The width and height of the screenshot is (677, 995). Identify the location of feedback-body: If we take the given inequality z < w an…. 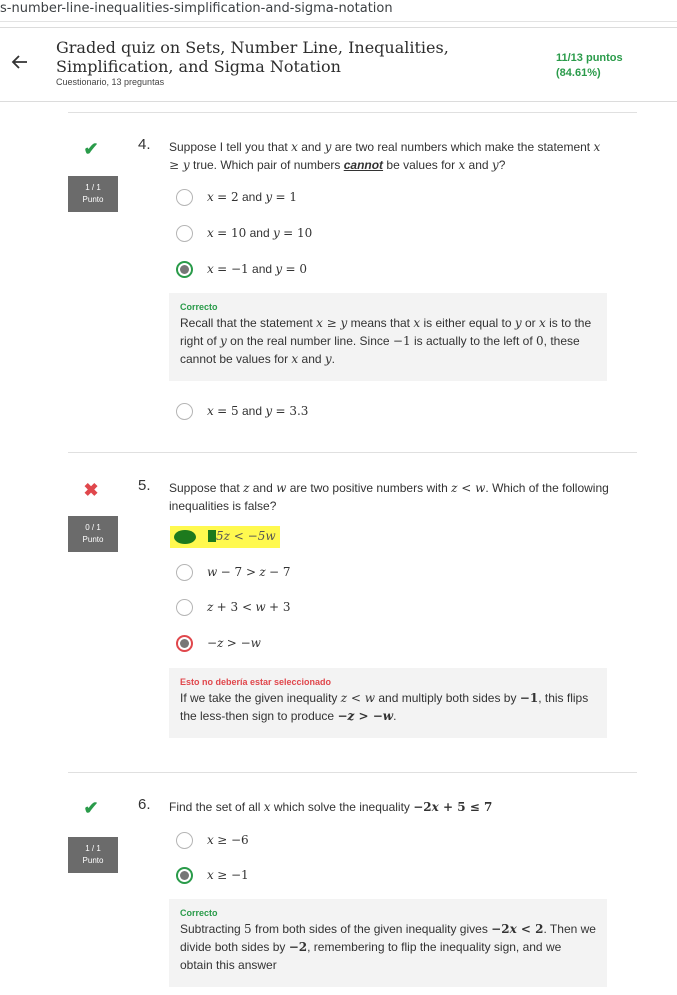
(384, 707).